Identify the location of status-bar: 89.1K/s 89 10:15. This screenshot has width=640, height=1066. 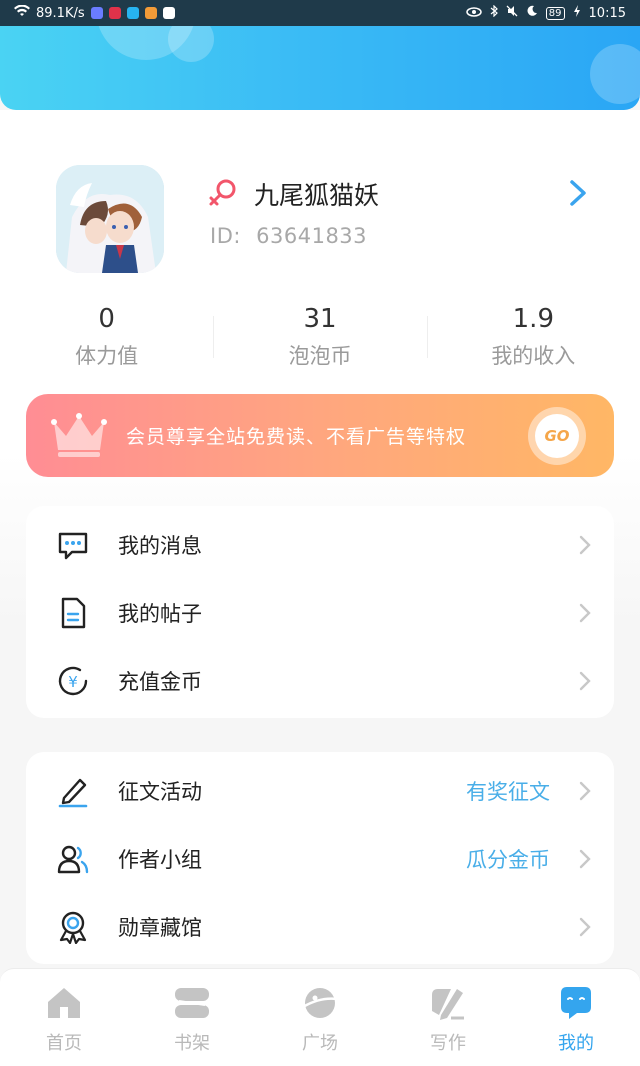
(320, 13).